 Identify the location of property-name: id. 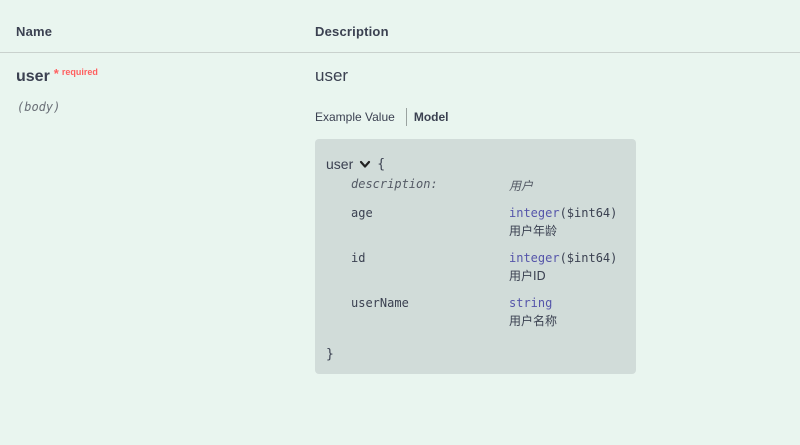
(358, 258).